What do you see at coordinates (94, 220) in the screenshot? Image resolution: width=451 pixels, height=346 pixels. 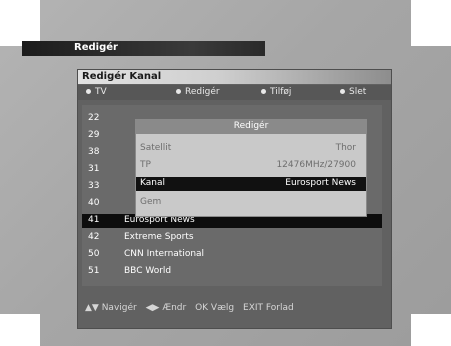 I see `channel-number: 41` at bounding box center [94, 220].